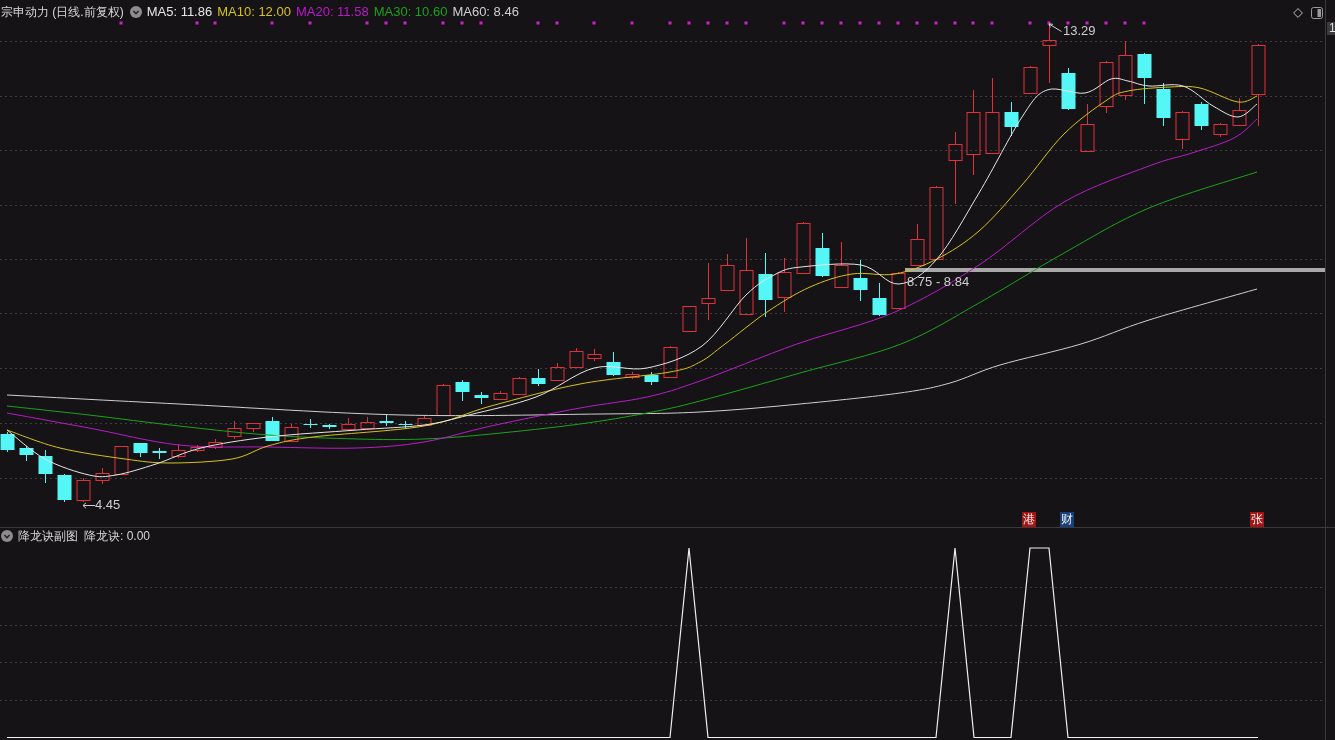  I want to click on low-price-label: 4.45, so click(108, 505).